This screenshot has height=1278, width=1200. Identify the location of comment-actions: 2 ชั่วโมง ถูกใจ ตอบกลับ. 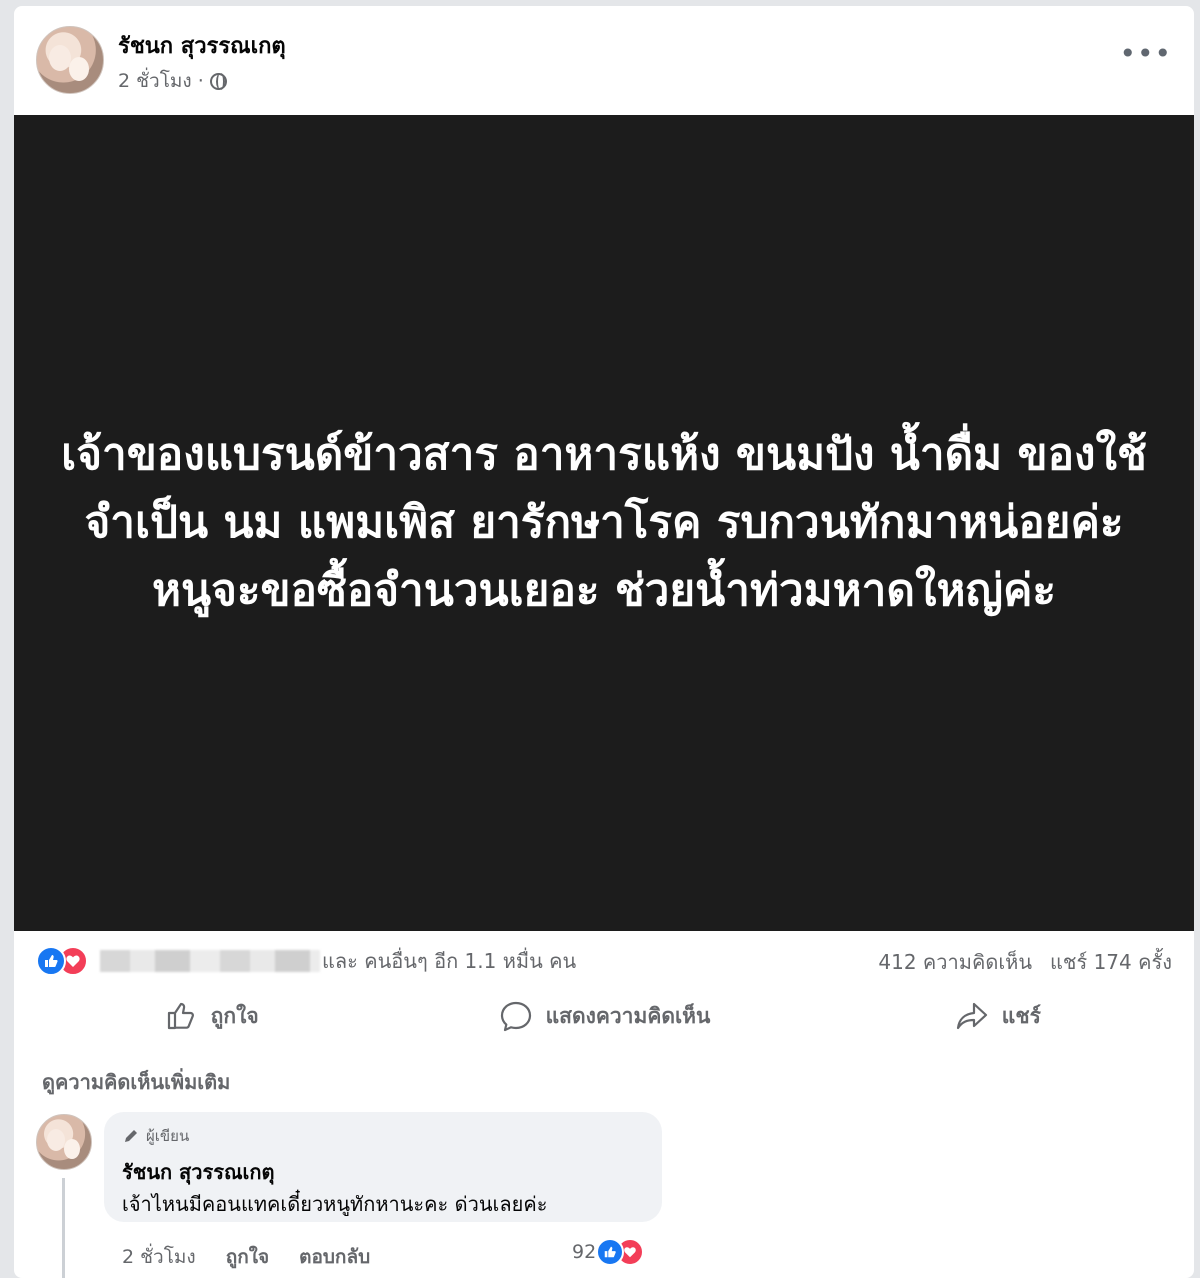
(246, 1257).